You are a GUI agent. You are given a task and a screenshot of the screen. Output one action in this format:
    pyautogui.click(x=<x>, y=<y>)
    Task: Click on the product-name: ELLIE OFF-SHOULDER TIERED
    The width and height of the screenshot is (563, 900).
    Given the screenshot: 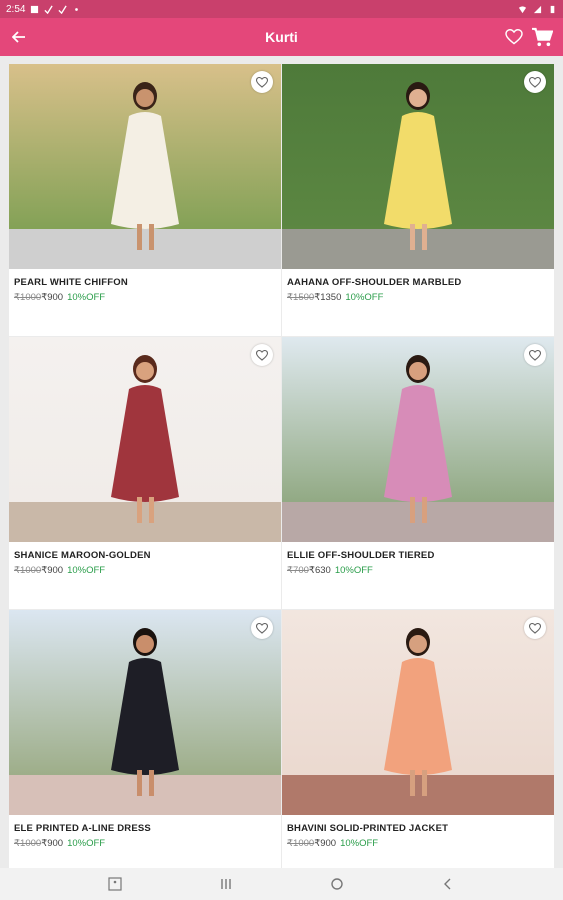 What is the action you would take?
    pyautogui.click(x=361, y=555)
    